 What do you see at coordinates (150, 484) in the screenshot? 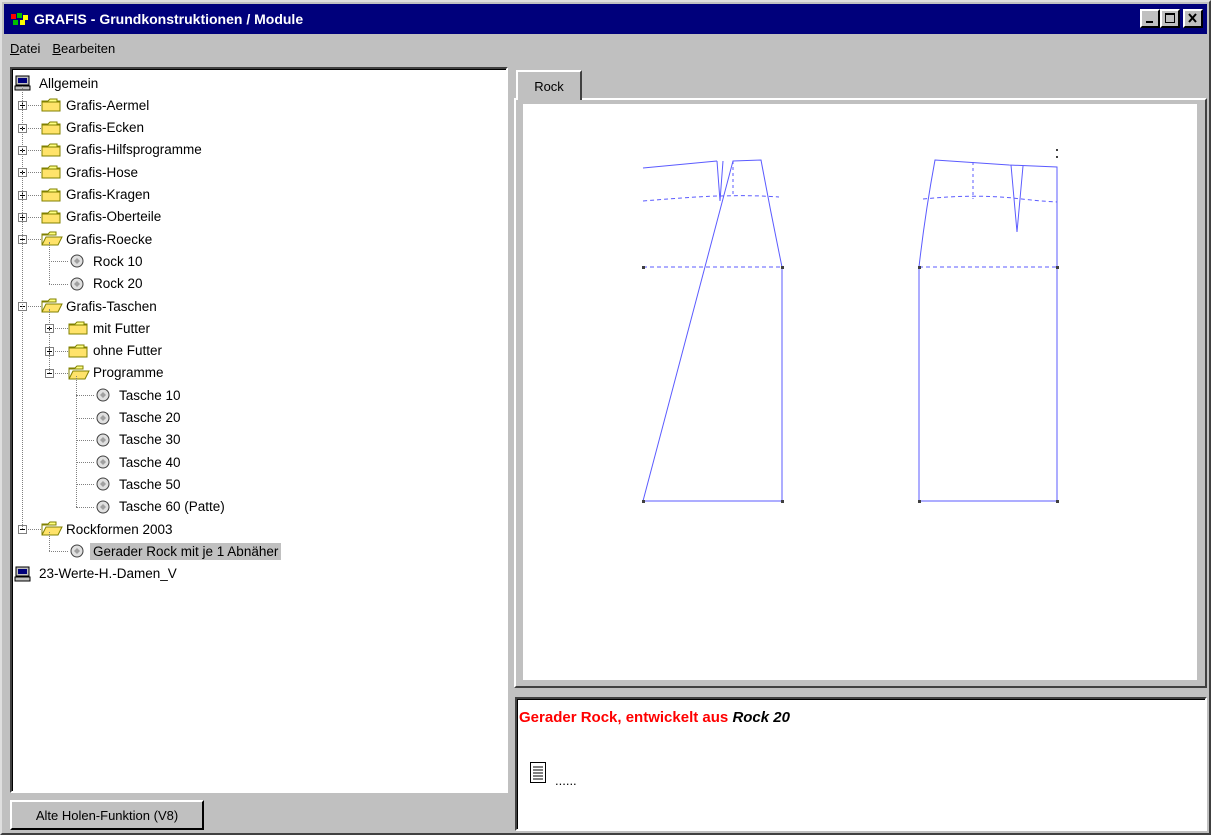
I see `tree-item-label: Tasche 50` at bounding box center [150, 484].